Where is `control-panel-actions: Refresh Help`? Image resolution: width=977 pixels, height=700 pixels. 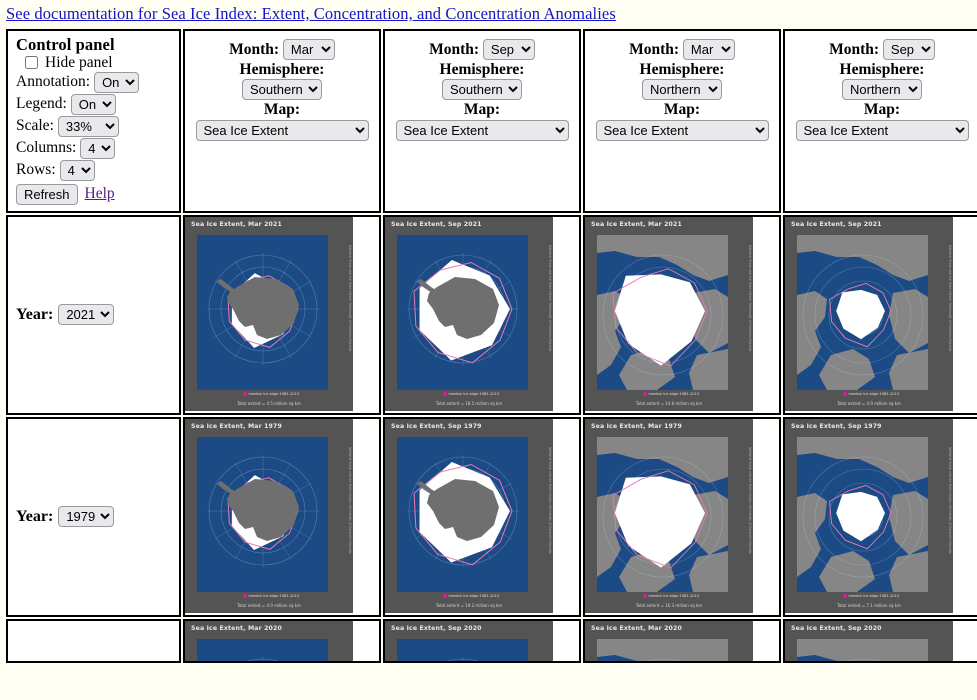 control-panel-actions: Refresh Help is located at coordinates (93, 194).